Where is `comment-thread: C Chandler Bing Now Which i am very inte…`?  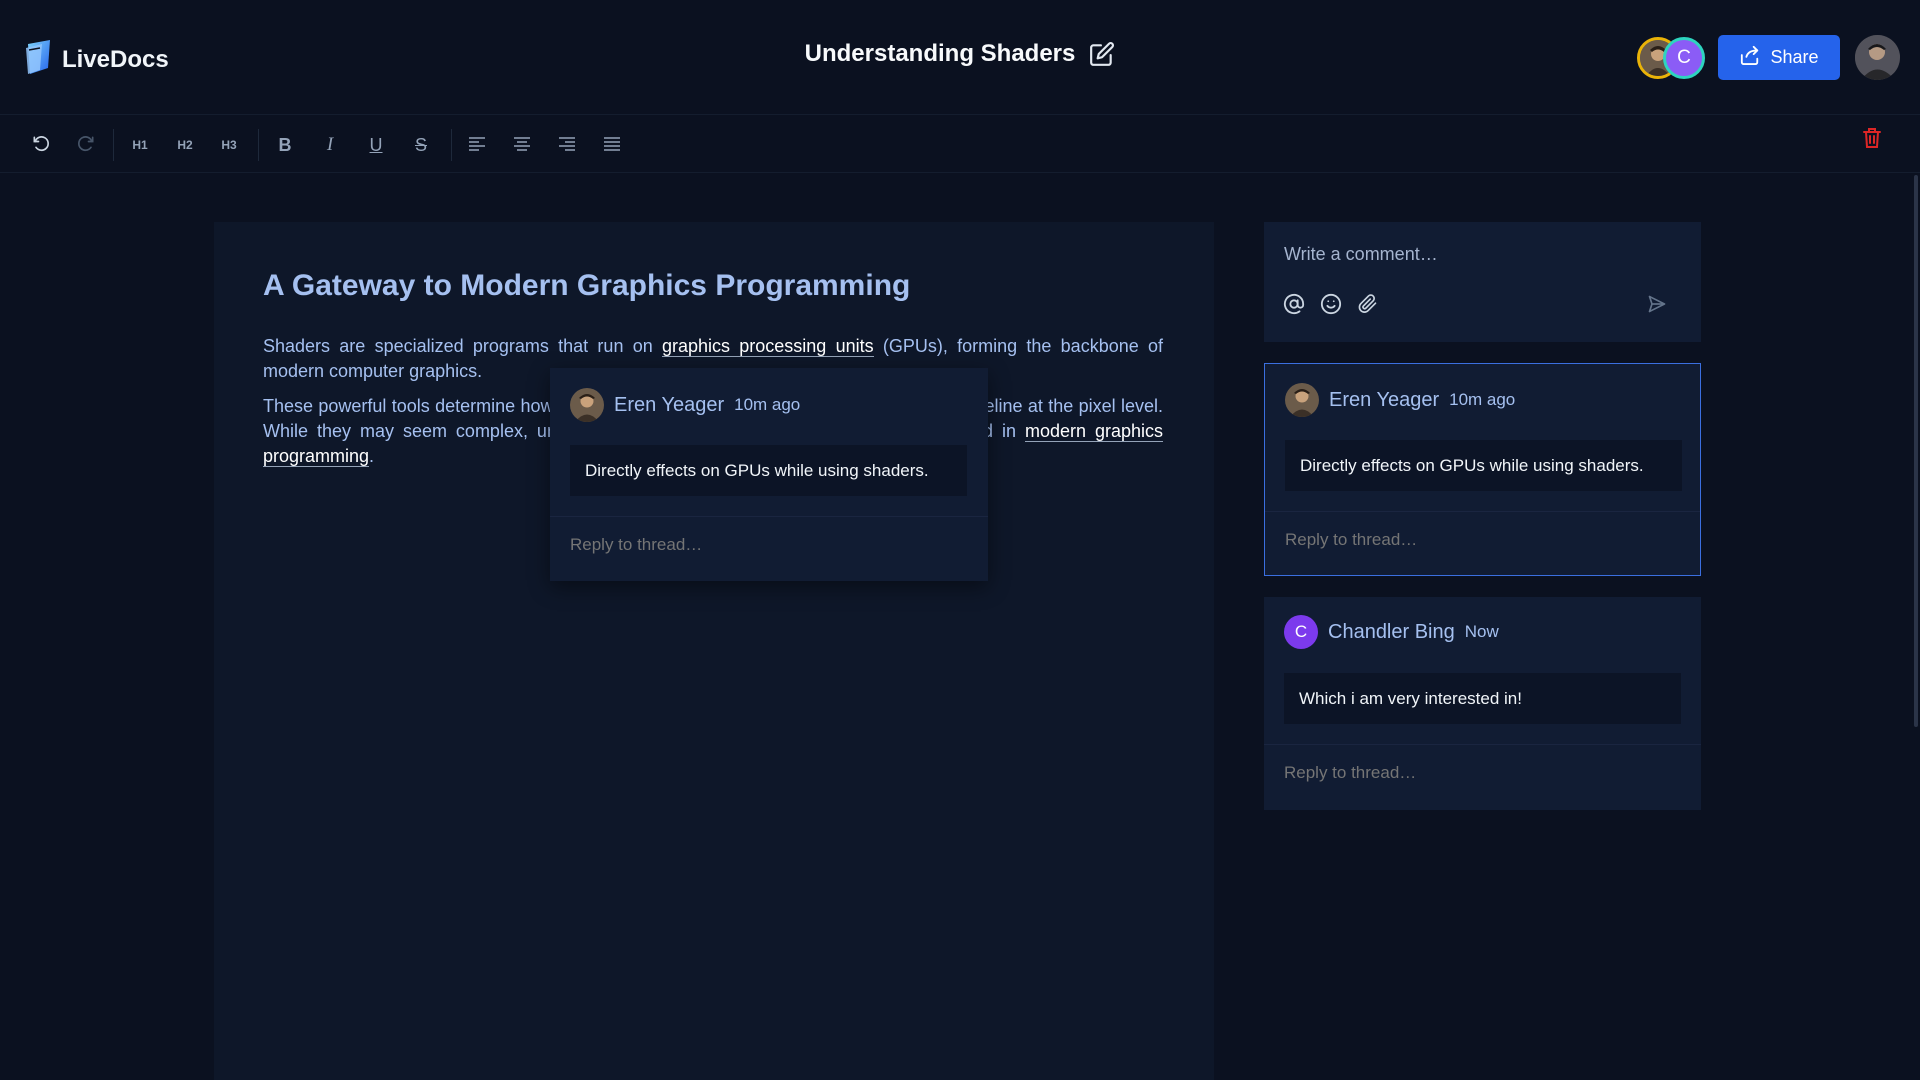 comment-thread: C Chandler Bing Now Which i am very inte… is located at coordinates (1482, 703).